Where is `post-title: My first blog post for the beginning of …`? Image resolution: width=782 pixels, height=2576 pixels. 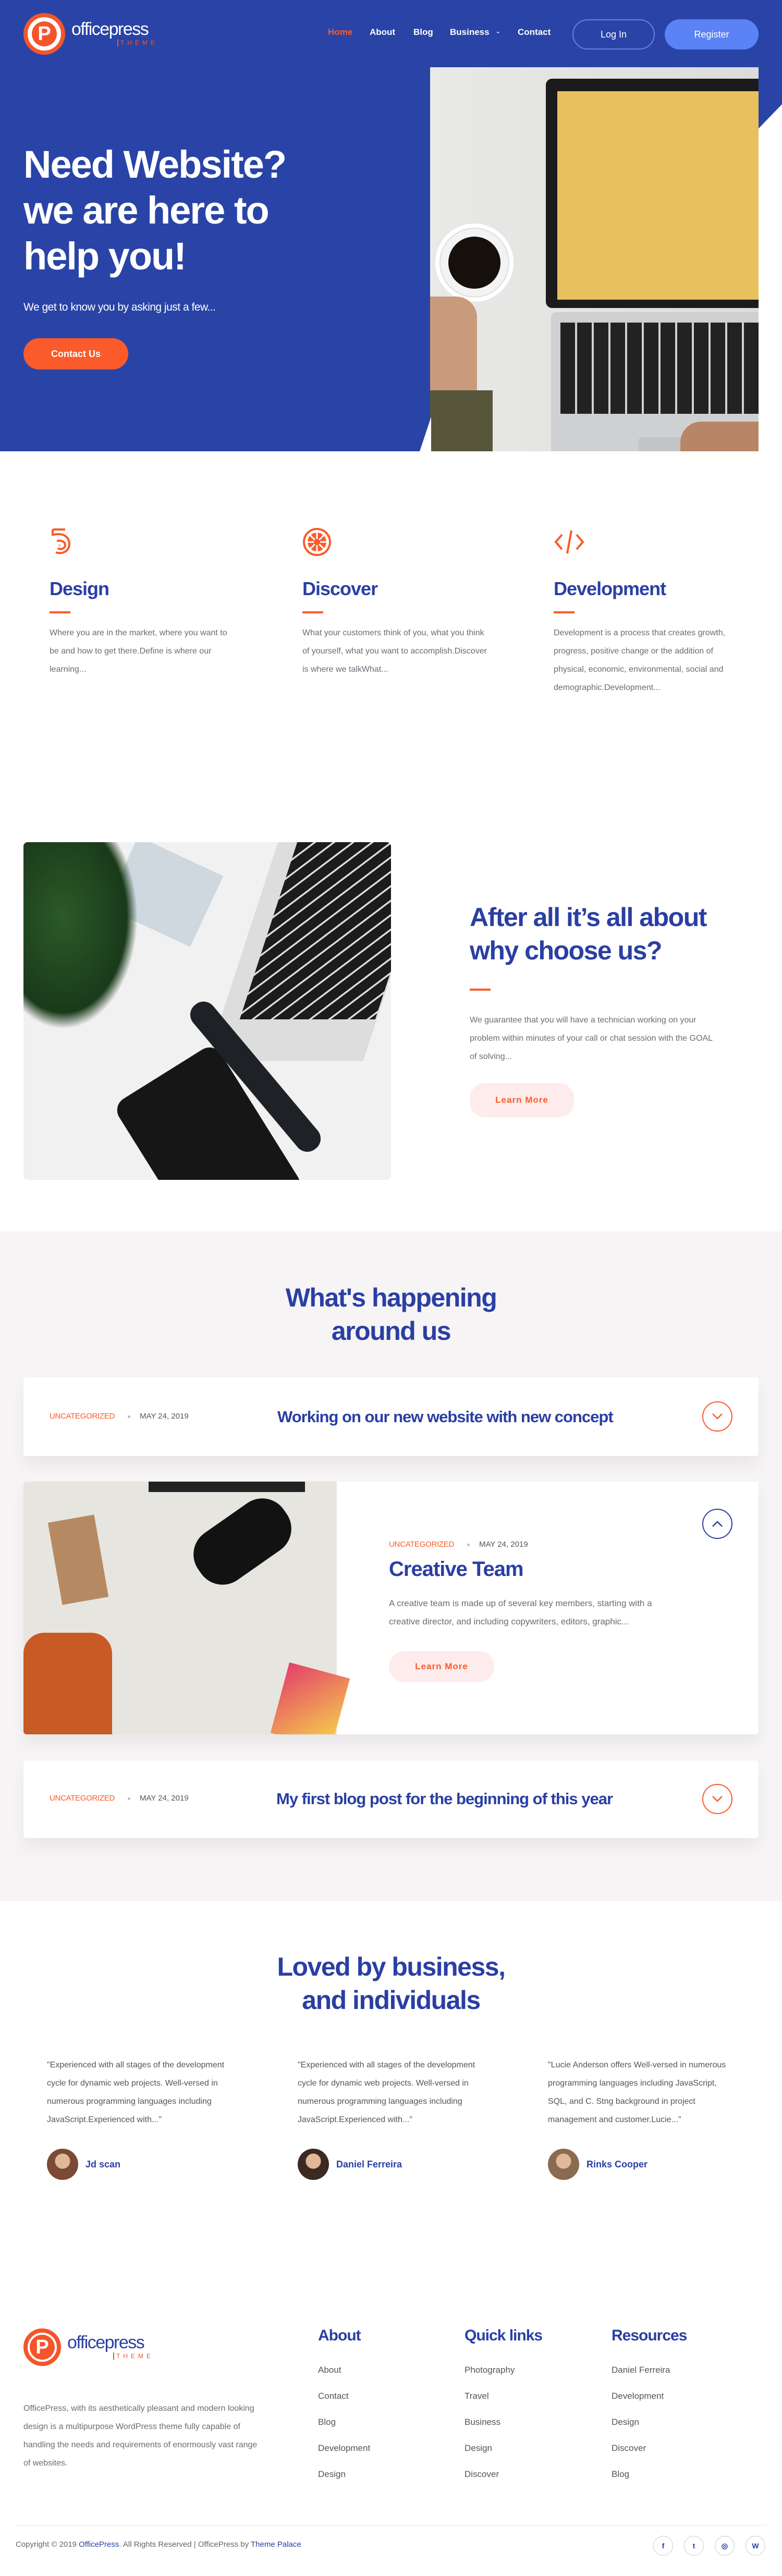
post-title: My first blog post for the beginning of … is located at coordinates (444, 1799).